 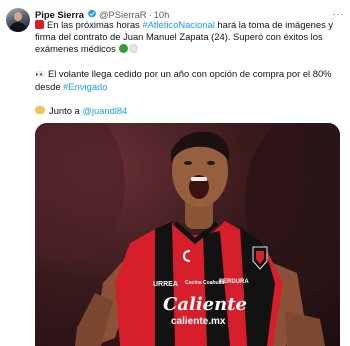 I want to click on verified-badge-icon, so click(x=92, y=13).